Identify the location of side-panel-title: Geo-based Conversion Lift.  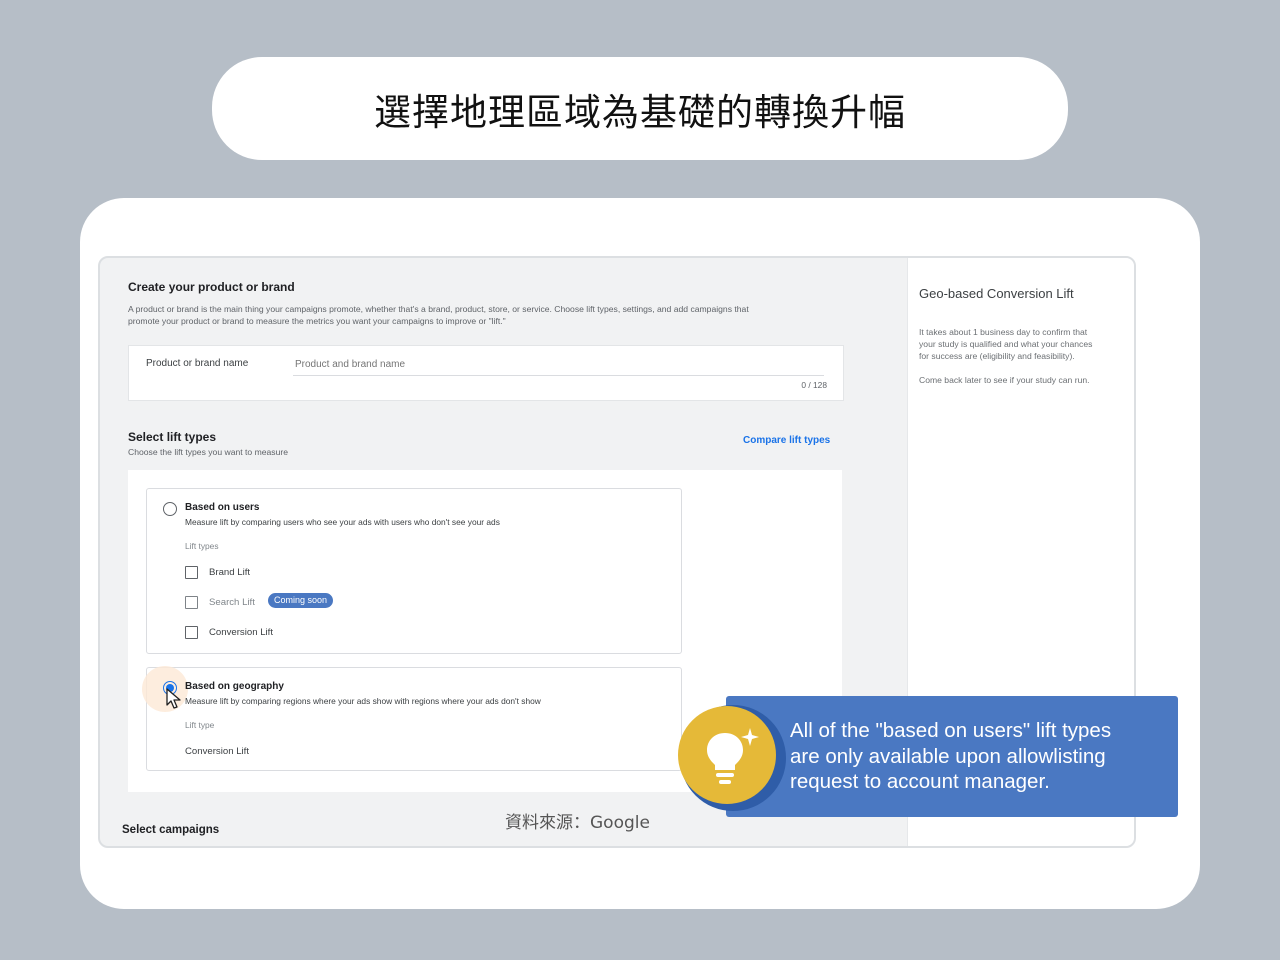
(996, 293).